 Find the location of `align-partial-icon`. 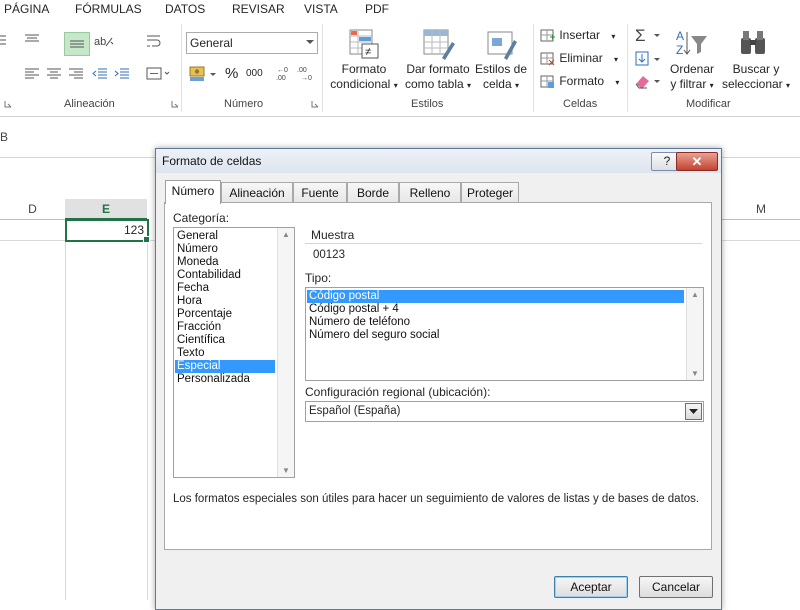

align-partial-icon is located at coordinates (4, 40).